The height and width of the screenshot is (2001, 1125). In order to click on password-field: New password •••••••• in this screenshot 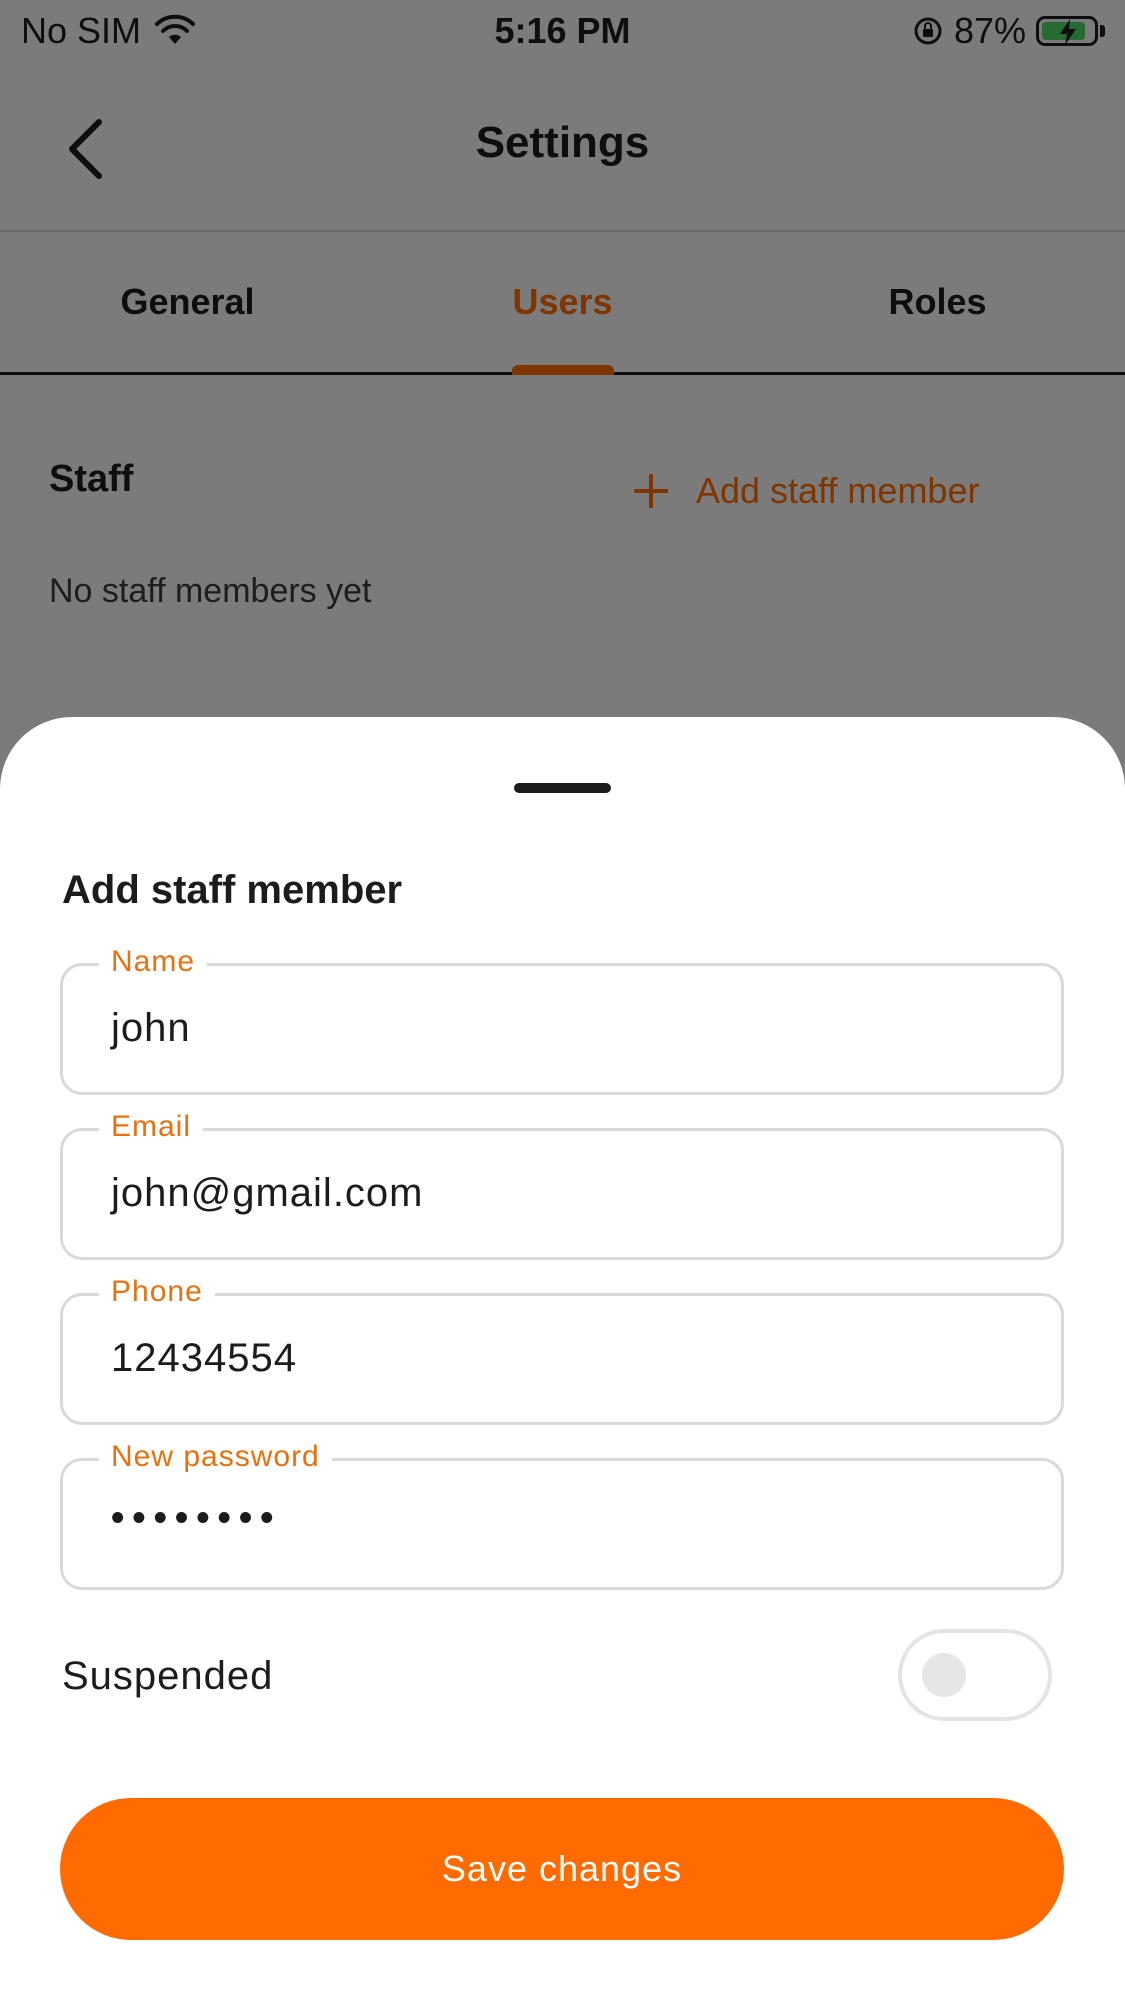, I will do `click(562, 1514)`.